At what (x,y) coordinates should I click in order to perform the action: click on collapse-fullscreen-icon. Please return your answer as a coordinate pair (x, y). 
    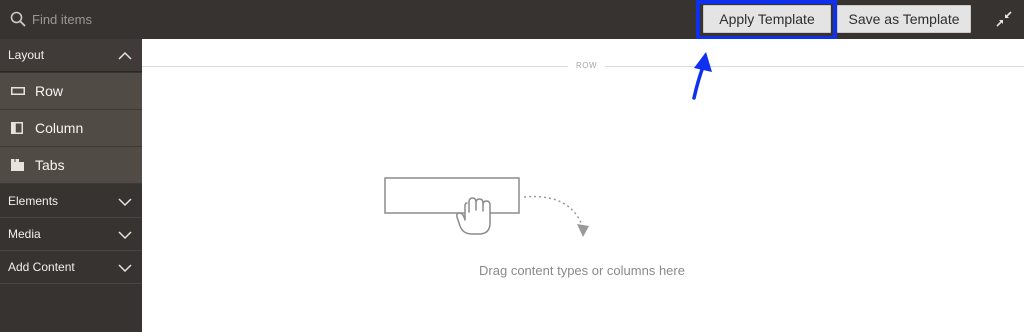
    Looking at the image, I should click on (1004, 19).